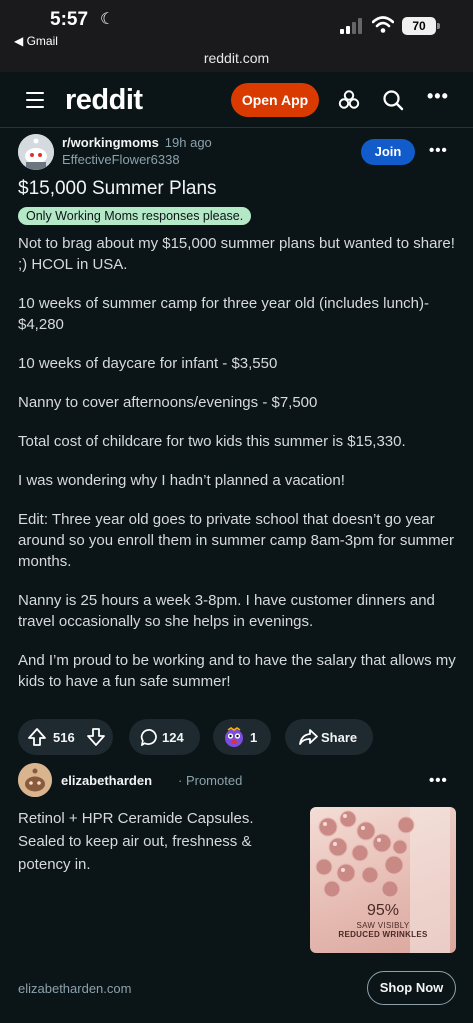 The width and height of the screenshot is (473, 1023). What do you see at coordinates (411, 988) in the screenshot?
I see `shop-now-button: Shop Now` at bounding box center [411, 988].